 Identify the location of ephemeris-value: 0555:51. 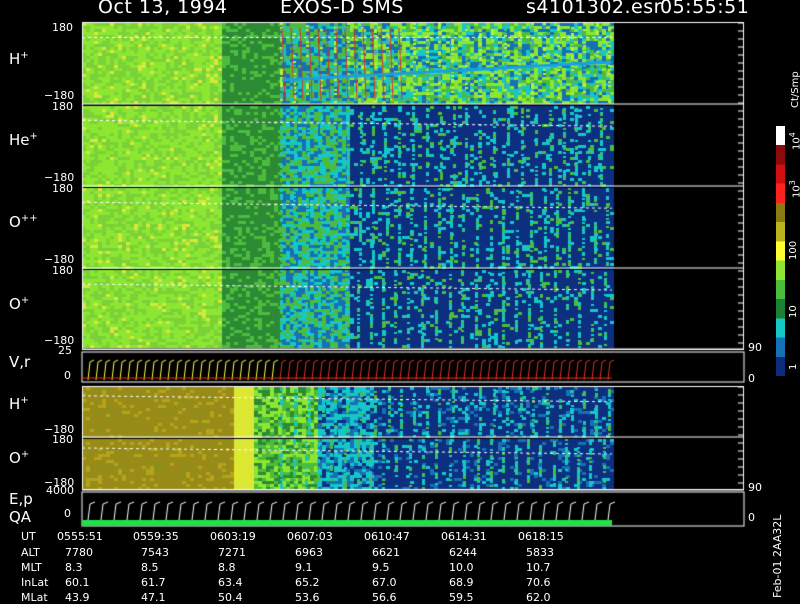
(80, 536).